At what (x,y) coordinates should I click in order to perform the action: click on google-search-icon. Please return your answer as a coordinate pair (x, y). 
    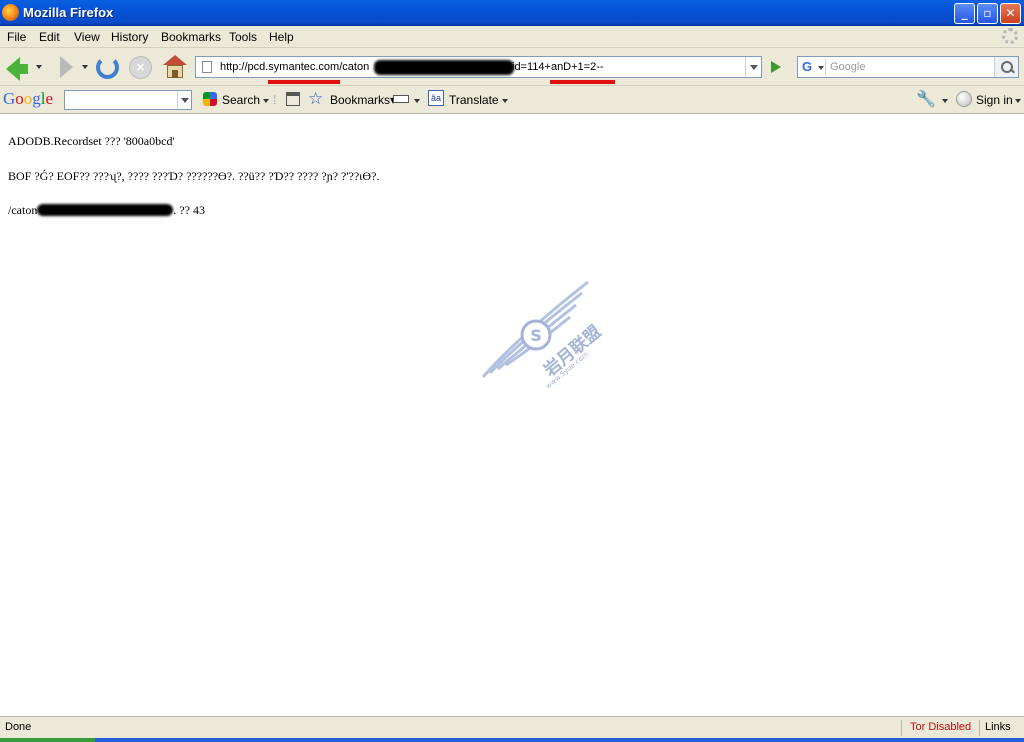
    Looking at the image, I should click on (210, 99).